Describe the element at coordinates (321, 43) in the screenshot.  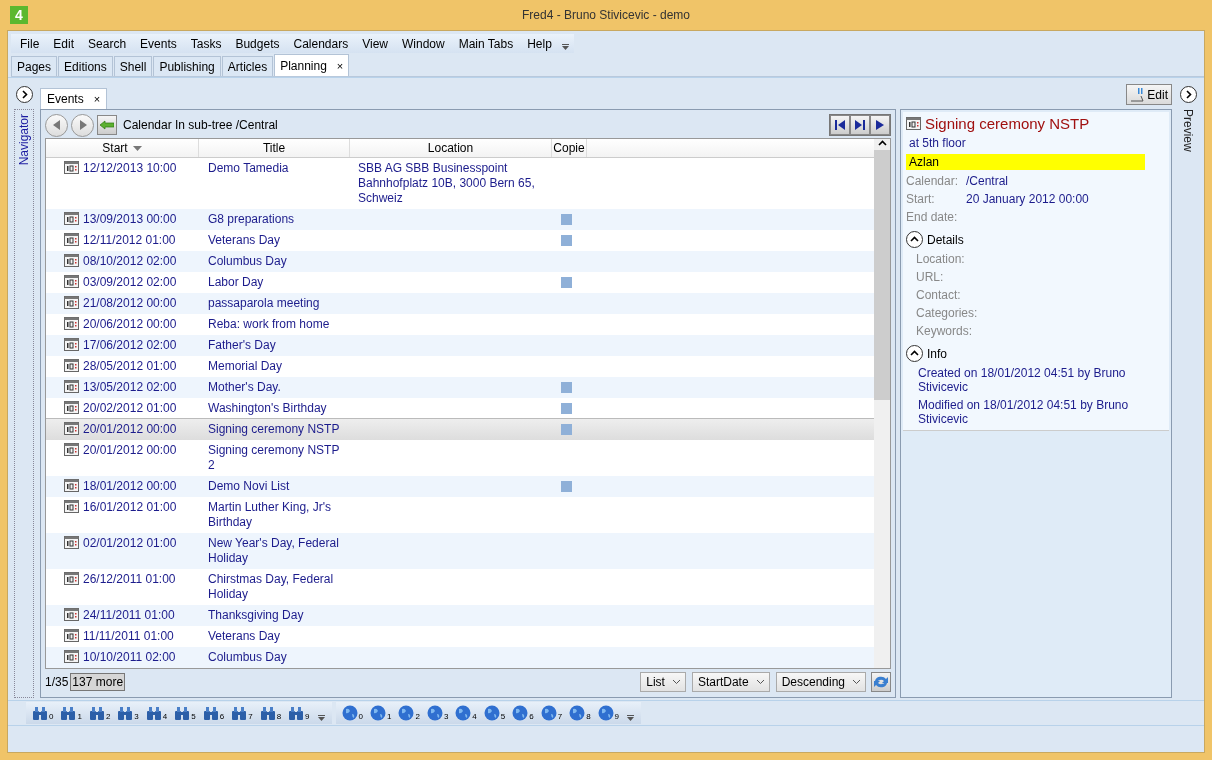
I see `menu-item: Calendars` at that location.